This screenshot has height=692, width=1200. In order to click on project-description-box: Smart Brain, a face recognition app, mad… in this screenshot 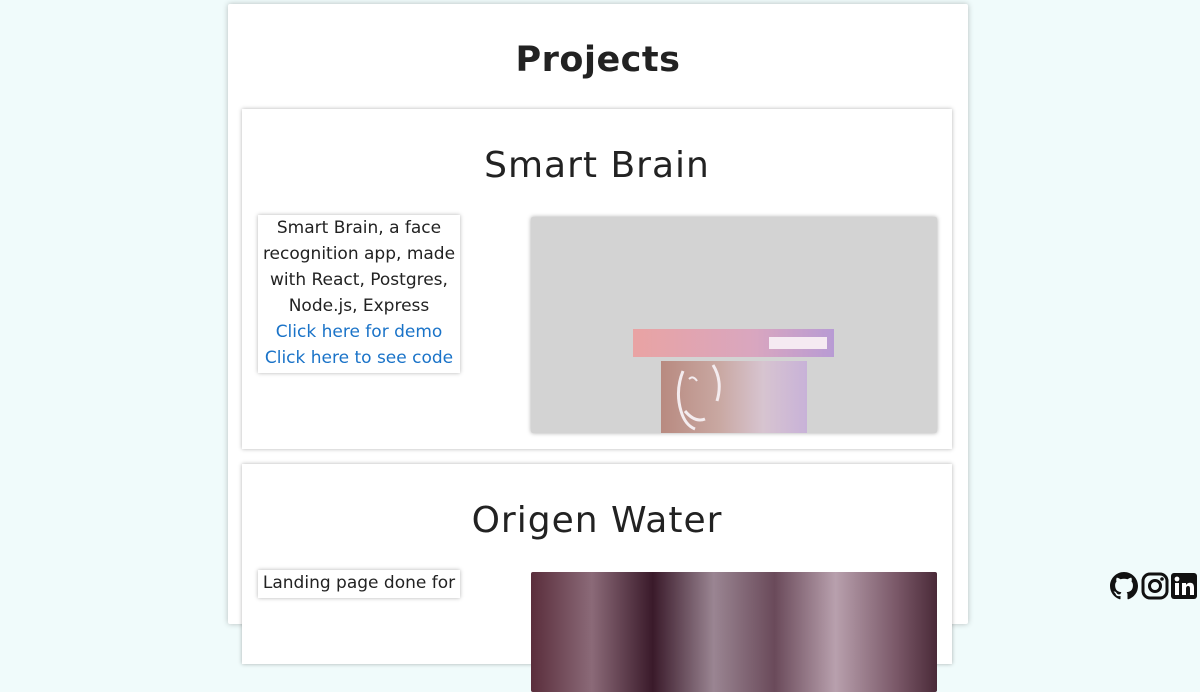, I will do `click(359, 294)`.